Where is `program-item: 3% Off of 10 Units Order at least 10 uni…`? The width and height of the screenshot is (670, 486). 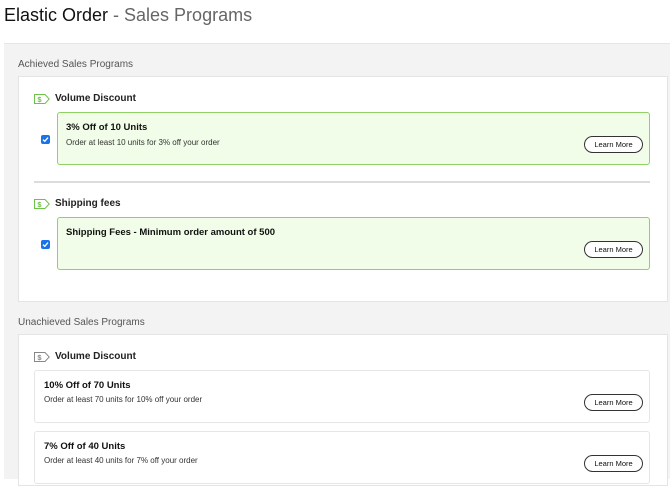 program-item: 3% Off of 10 Units Order at least 10 uni… is located at coordinates (353, 138).